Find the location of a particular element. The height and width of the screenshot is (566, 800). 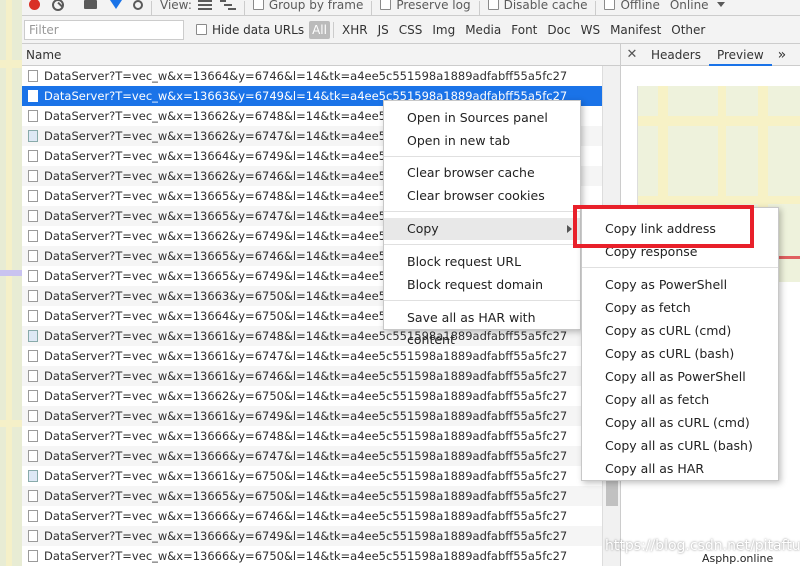

record-icon is located at coordinates (34, 5).